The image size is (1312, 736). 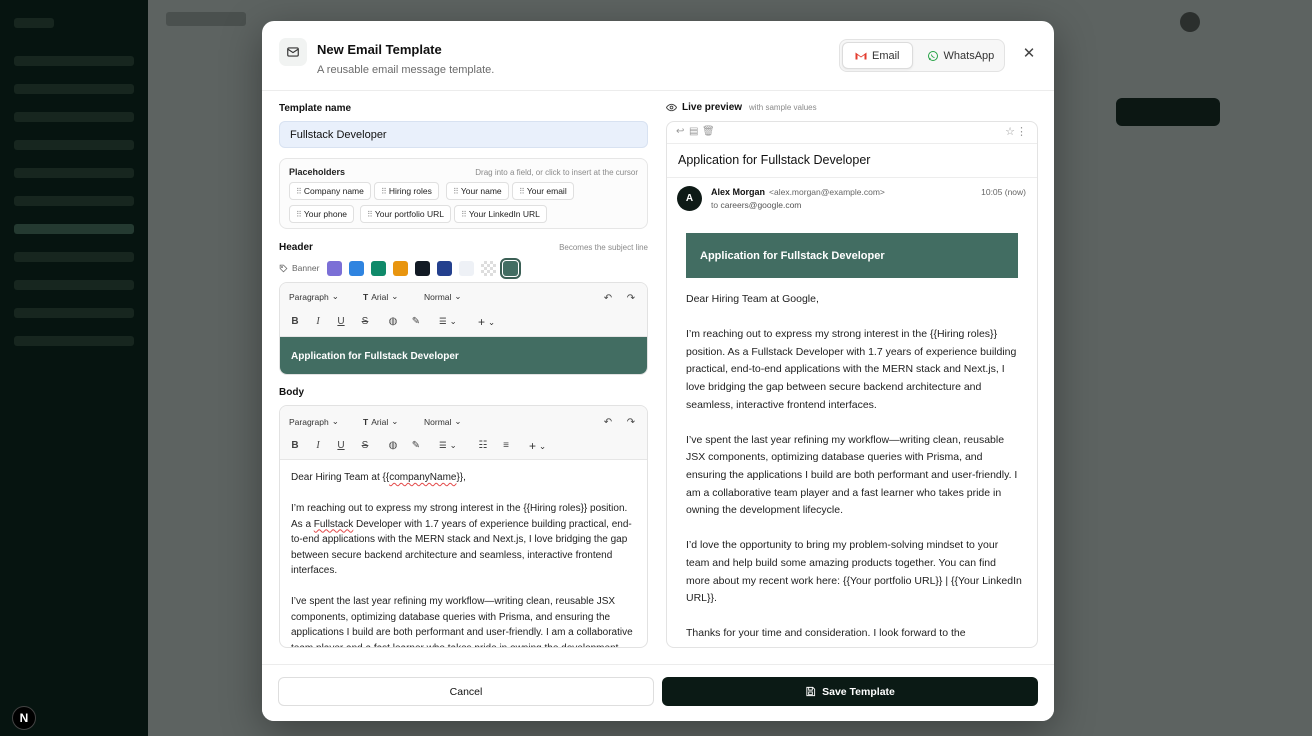 What do you see at coordinates (406, 191) in the screenshot?
I see `placeholder-chip-hiring-roles: ⠿ Hiring roles` at bounding box center [406, 191].